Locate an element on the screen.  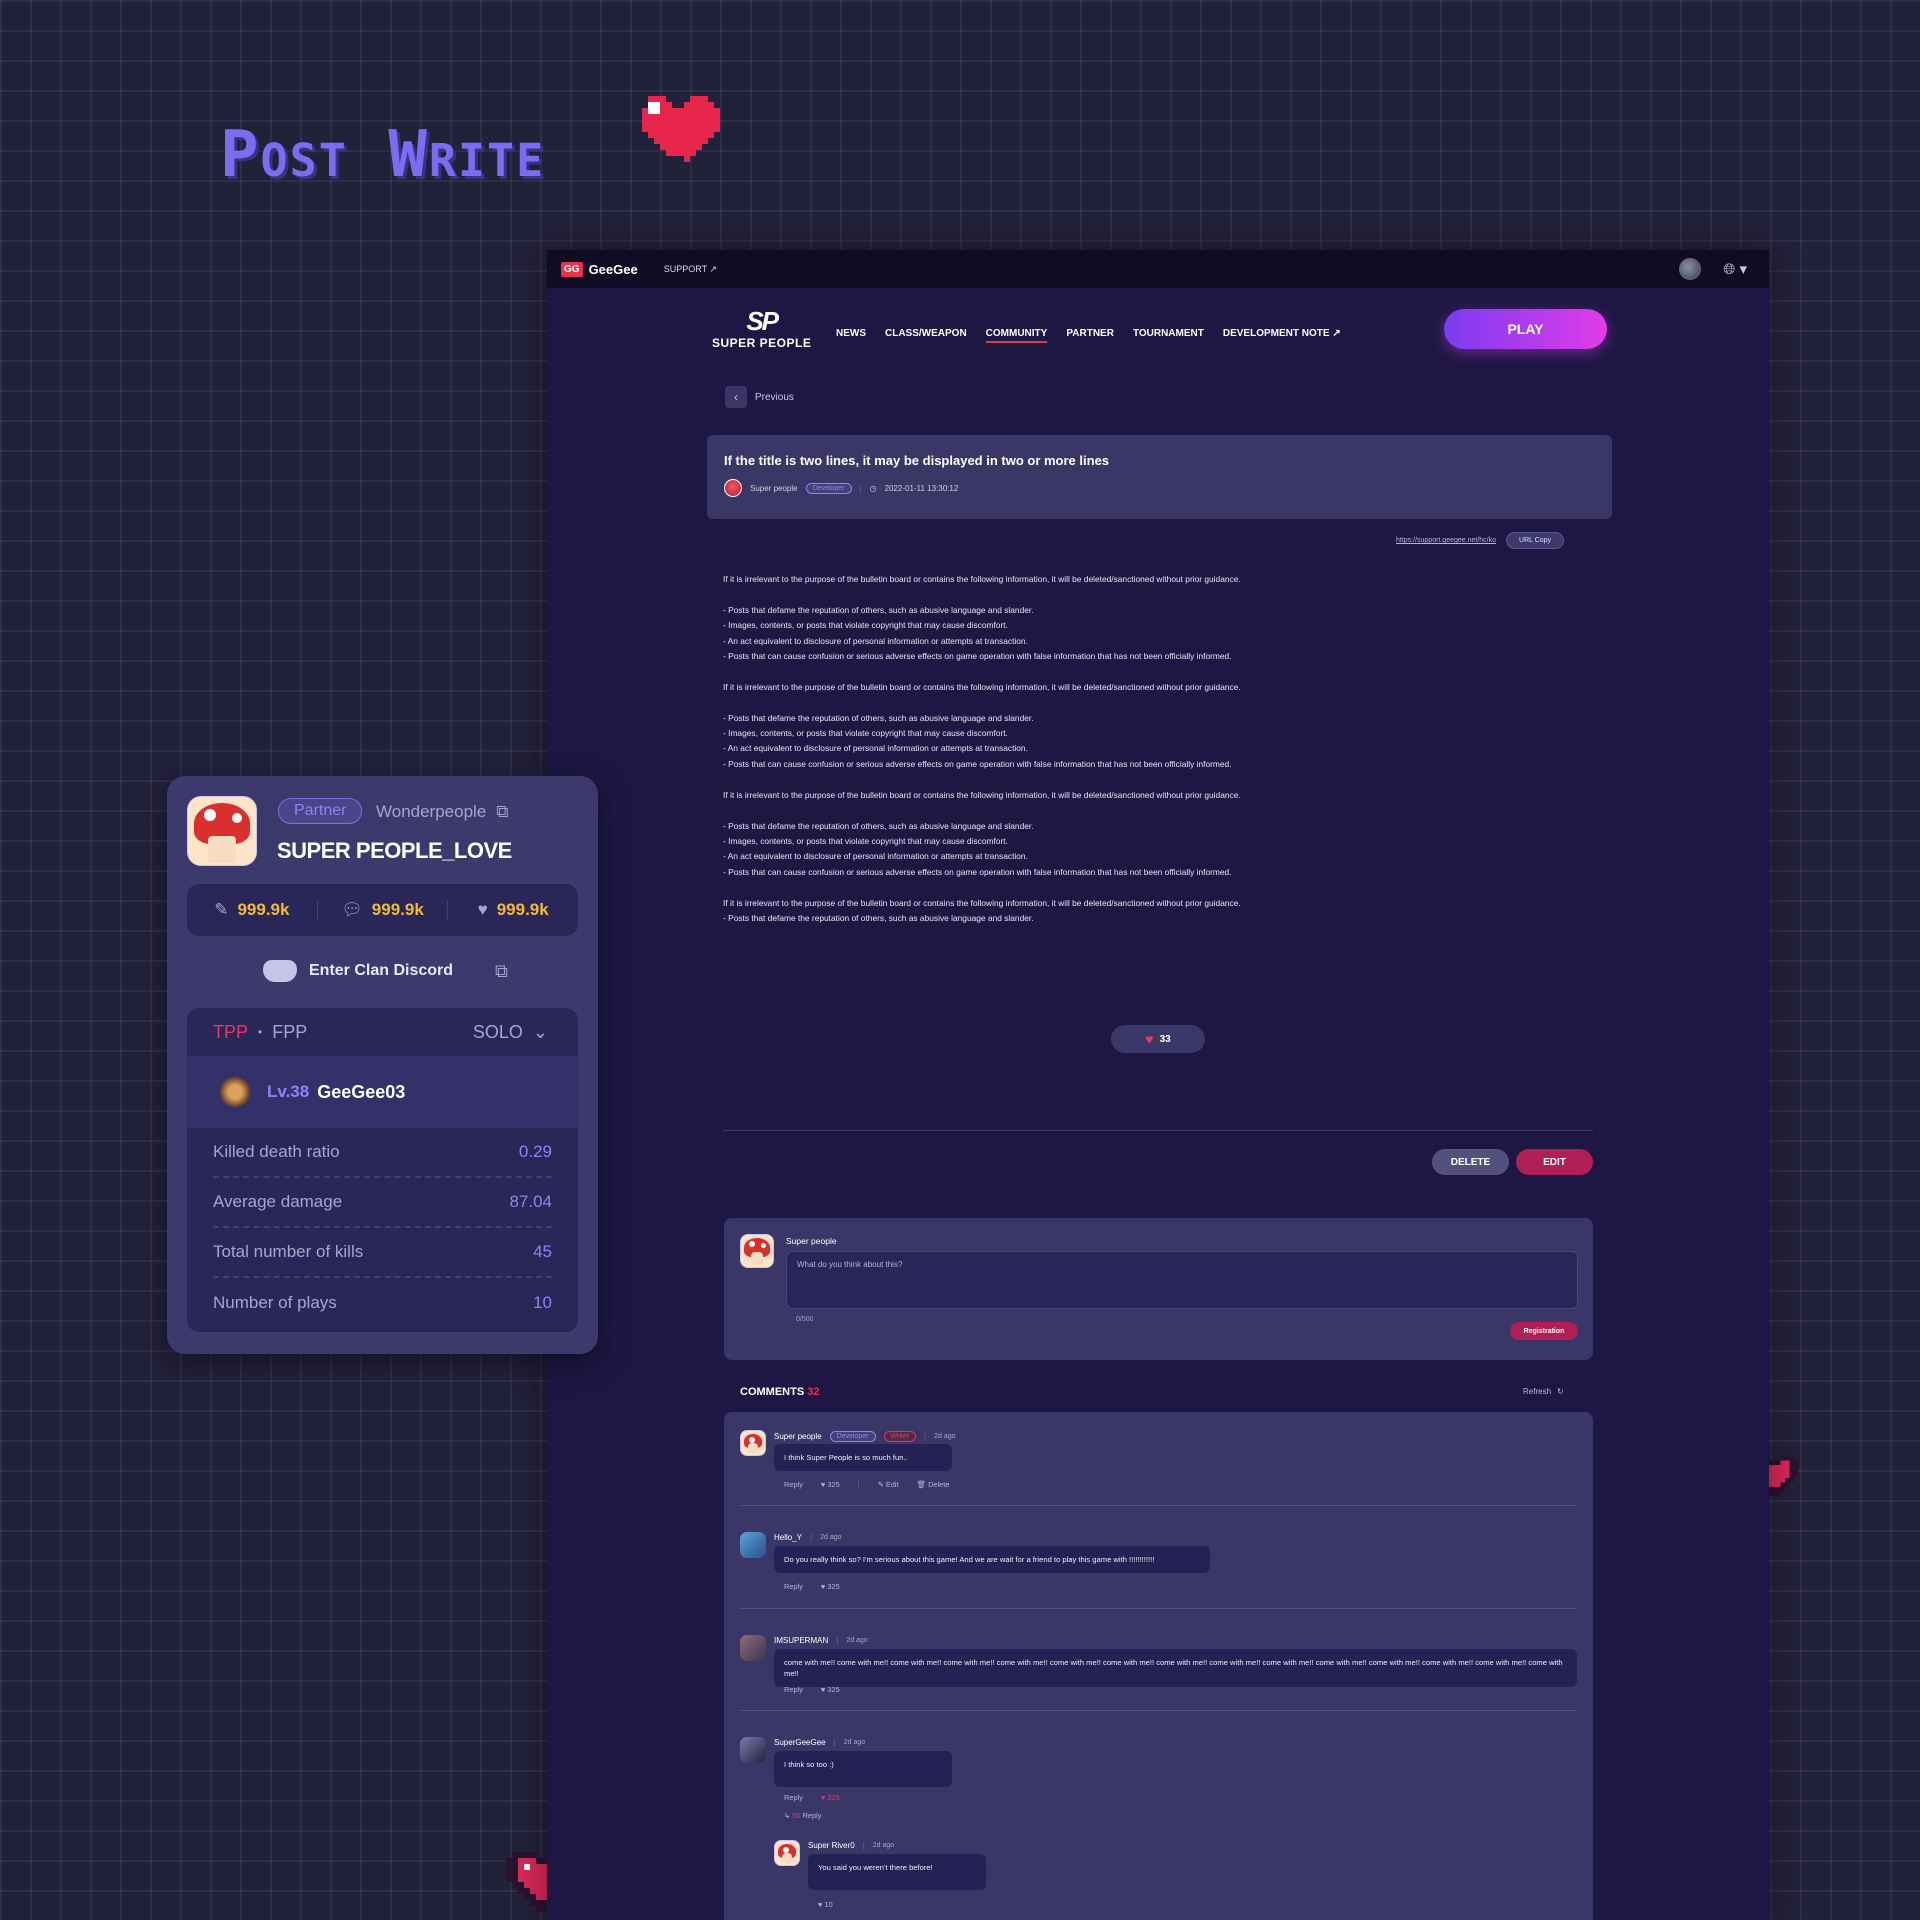
url-copy-button: URL Copy is located at coordinates (1535, 540).